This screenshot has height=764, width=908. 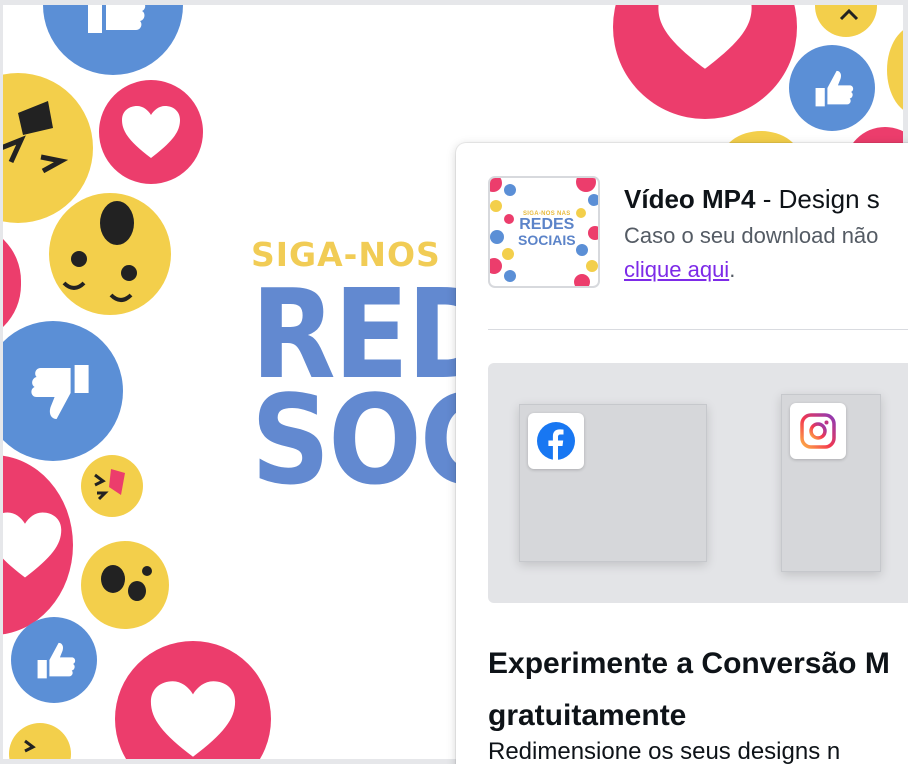 What do you see at coordinates (690, 199) in the screenshot?
I see `file-type: Vídeo MP4` at bounding box center [690, 199].